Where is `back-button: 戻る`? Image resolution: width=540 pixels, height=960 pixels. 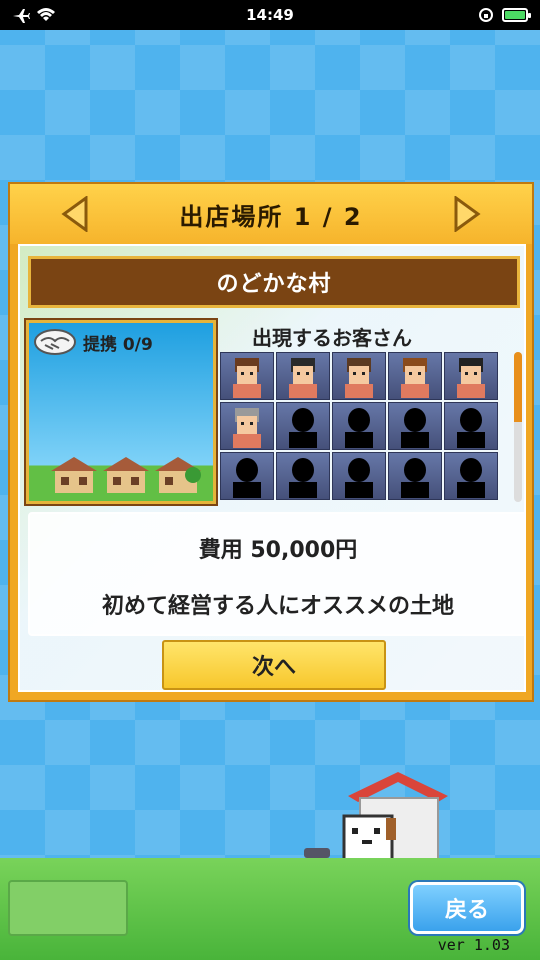 back-button: 戻る is located at coordinates (467, 908).